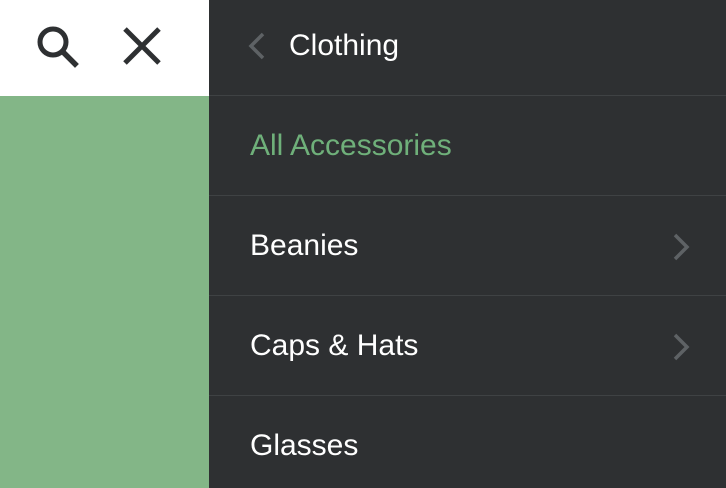 The width and height of the screenshot is (726, 488). I want to click on close-button, so click(142, 46).